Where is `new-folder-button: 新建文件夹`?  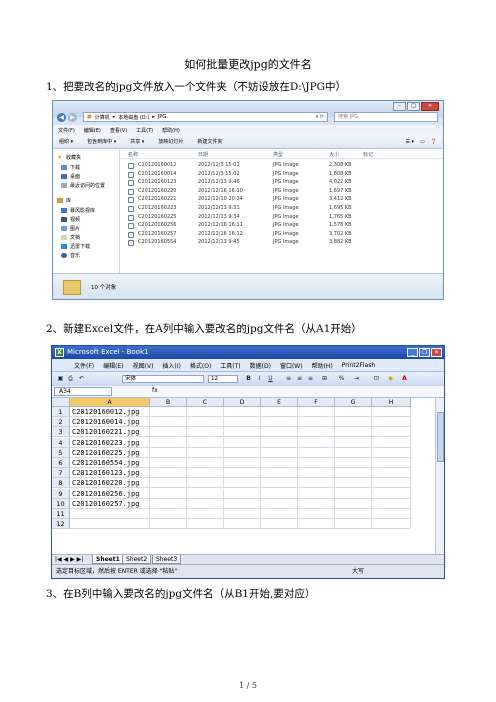 new-folder-button: 新建文件夹 is located at coordinates (209, 141).